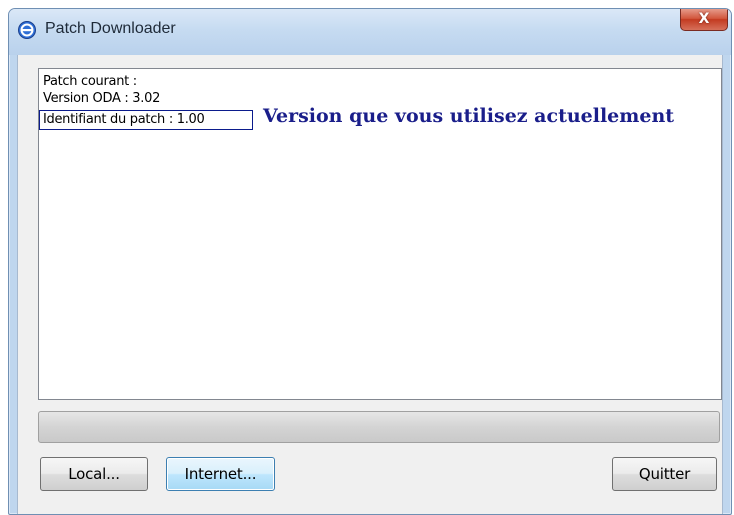 This screenshot has height=515, width=734. Describe the element at coordinates (146, 120) in the screenshot. I see `patch-id-highlight-box` at that location.